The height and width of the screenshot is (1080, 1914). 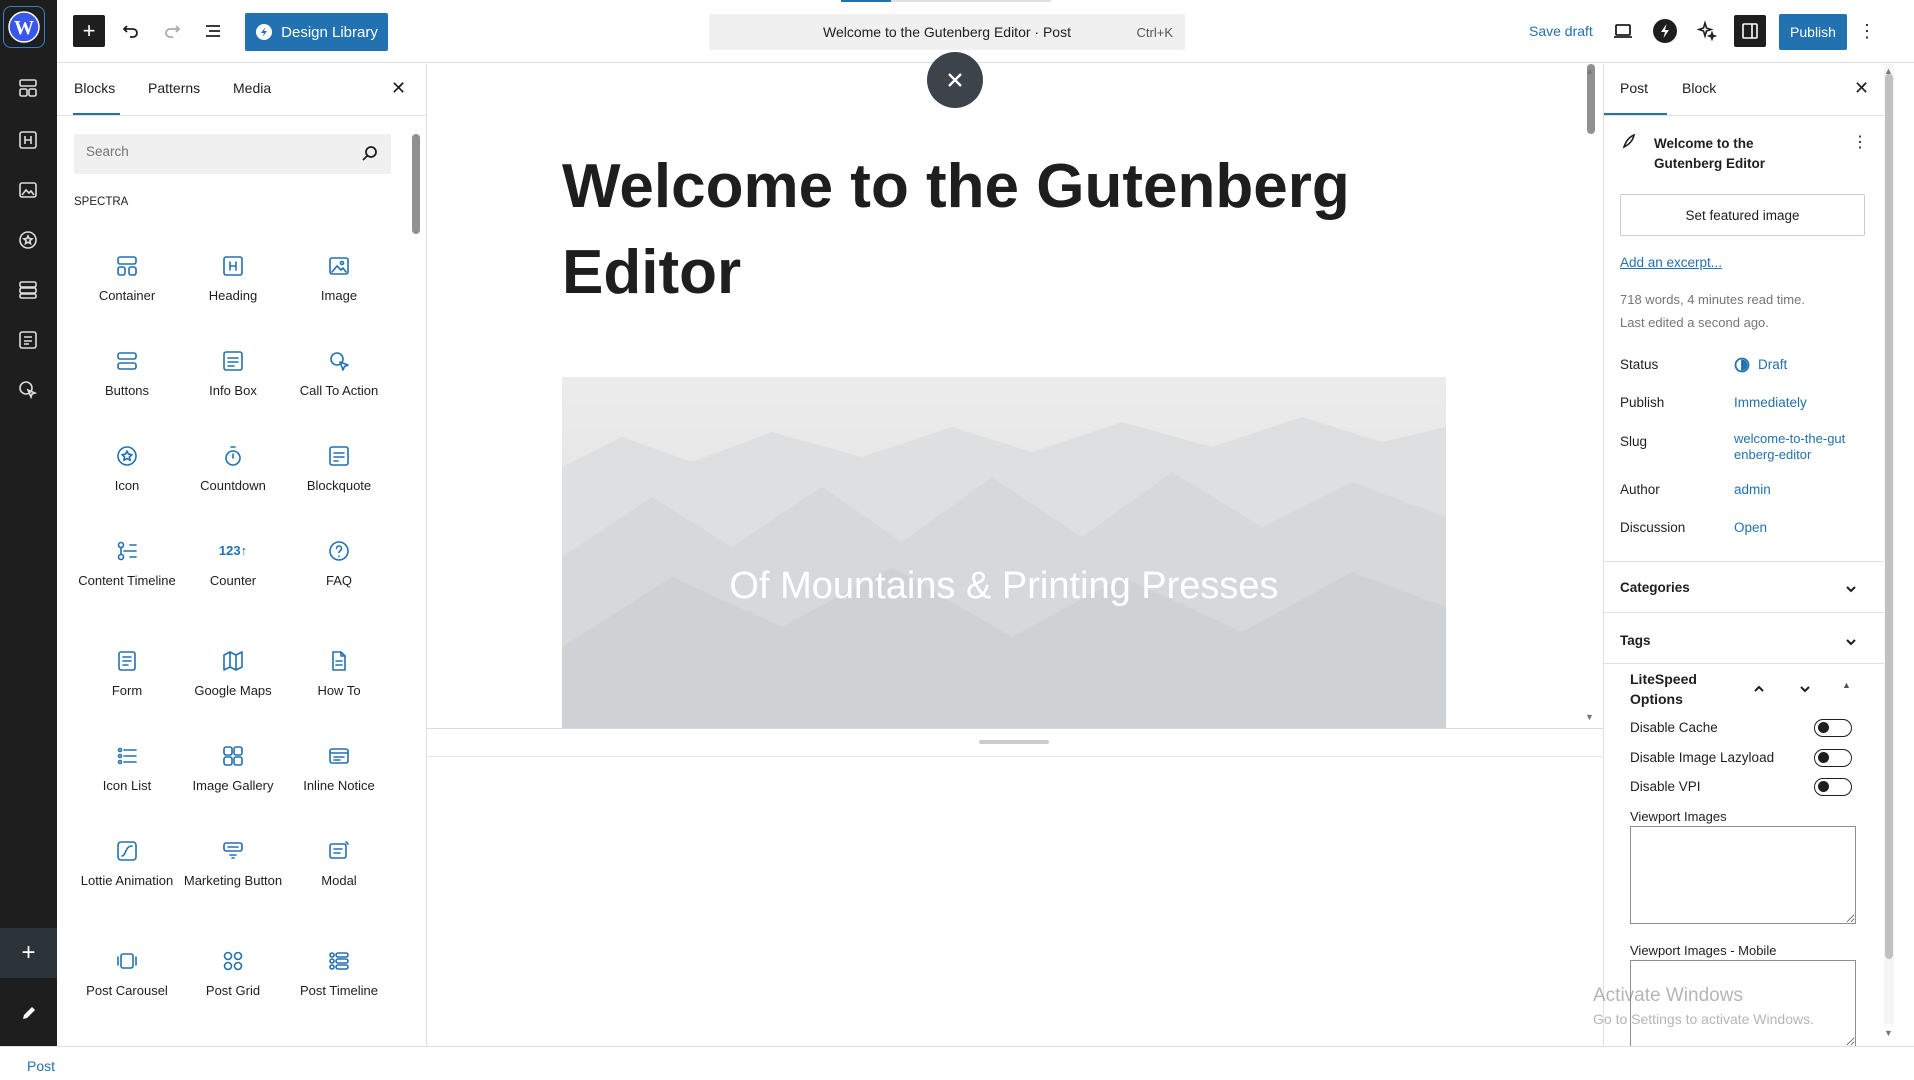 What do you see at coordinates (1012, 230) in the screenshot?
I see `post-title: Welcome to the Gutenberg Editor` at bounding box center [1012, 230].